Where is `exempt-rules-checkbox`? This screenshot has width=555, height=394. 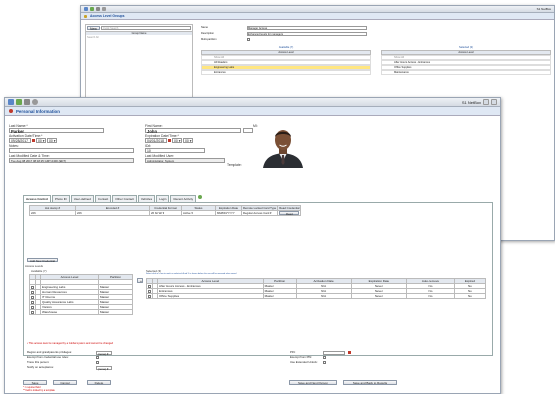 exempt-rules-checkbox is located at coordinates (97, 357).